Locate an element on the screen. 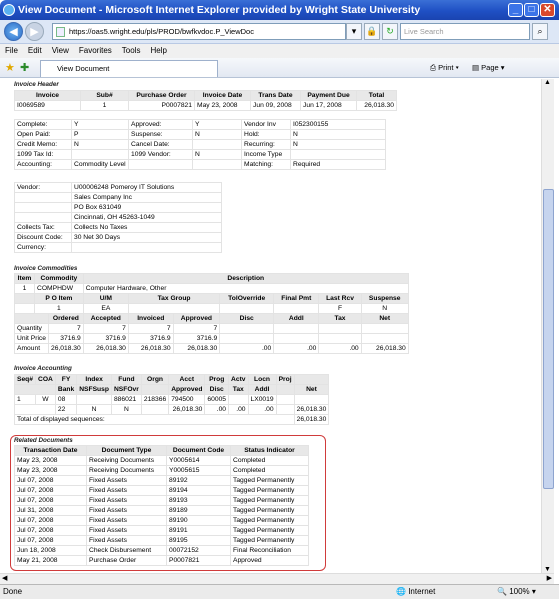  zoom-control: 🔍 100% ▾ is located at coordinates (516, 592).